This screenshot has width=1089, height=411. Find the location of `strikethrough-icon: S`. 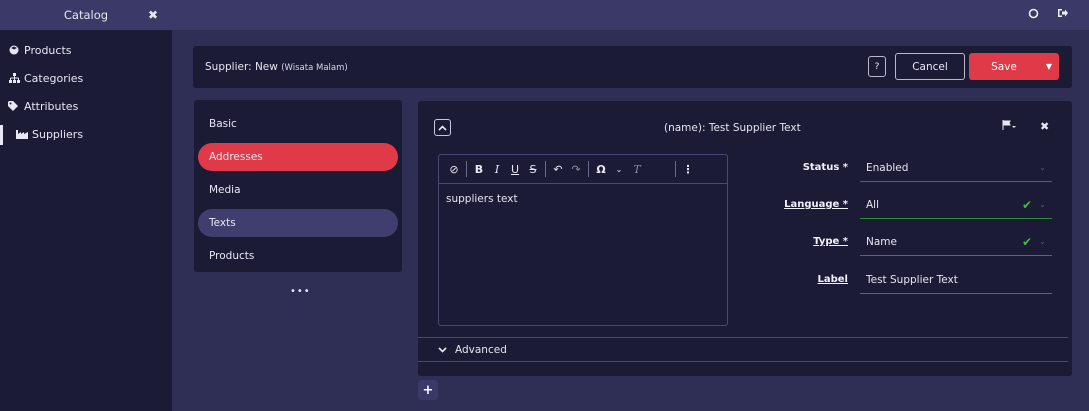

strikethrough-icon: S is located at coordinates (533, 169).